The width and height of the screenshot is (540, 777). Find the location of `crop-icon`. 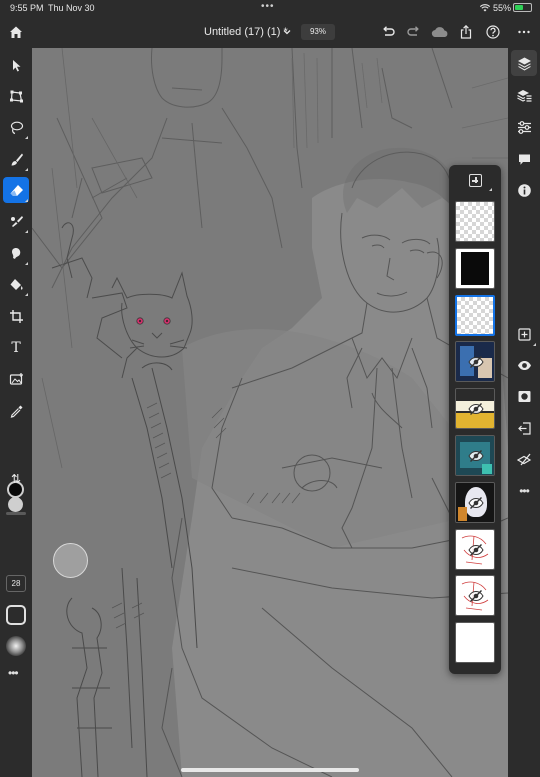

crop-icon is located at coordinates (16, 316).